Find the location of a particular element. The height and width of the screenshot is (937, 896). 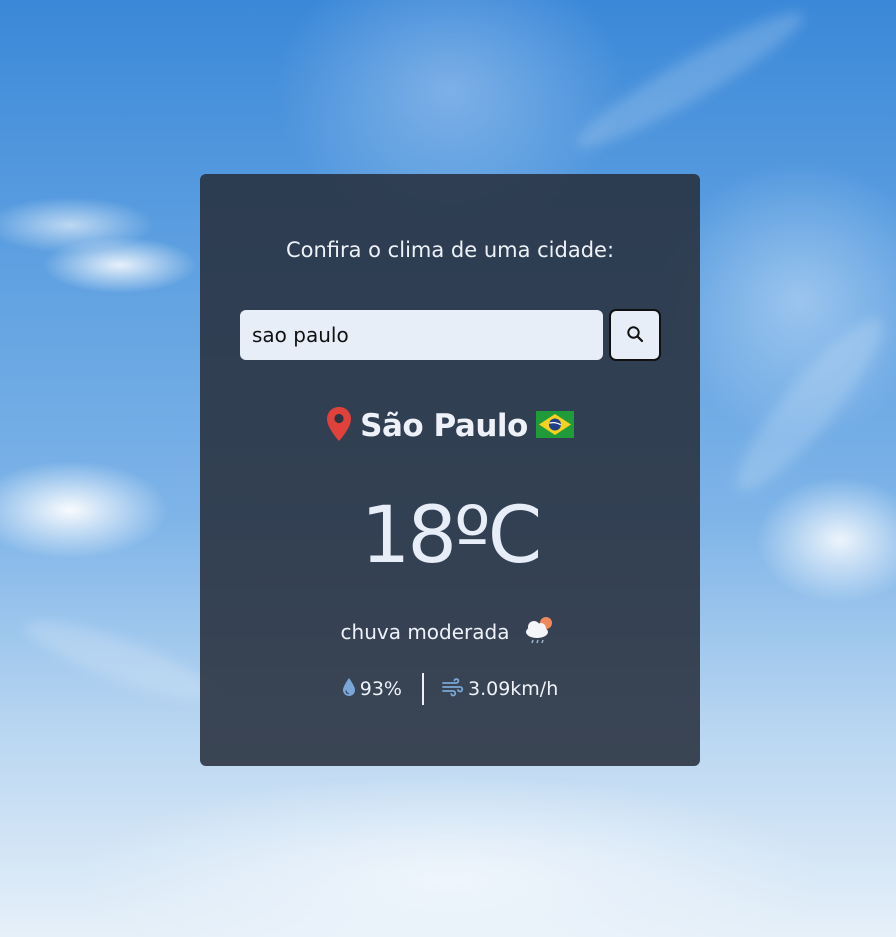

wind-detail: 3.09km/h is located at coordinates (500, 689).